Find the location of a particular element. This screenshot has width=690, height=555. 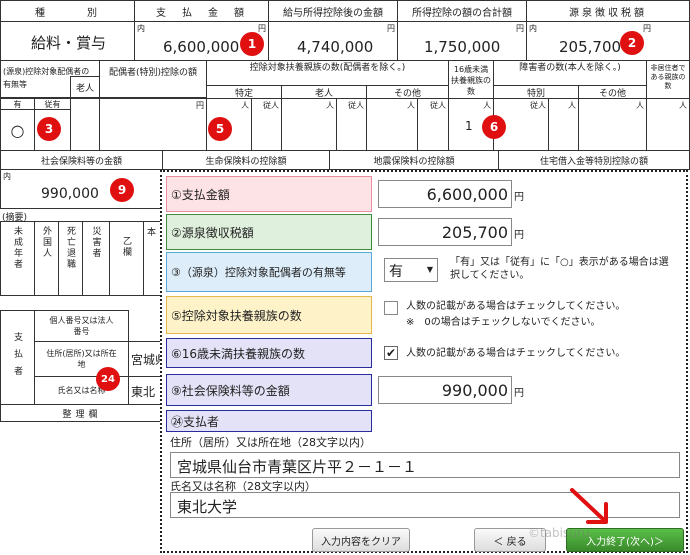

col-shubetsu-header: 種 別 is located at coordinates (67, 11).